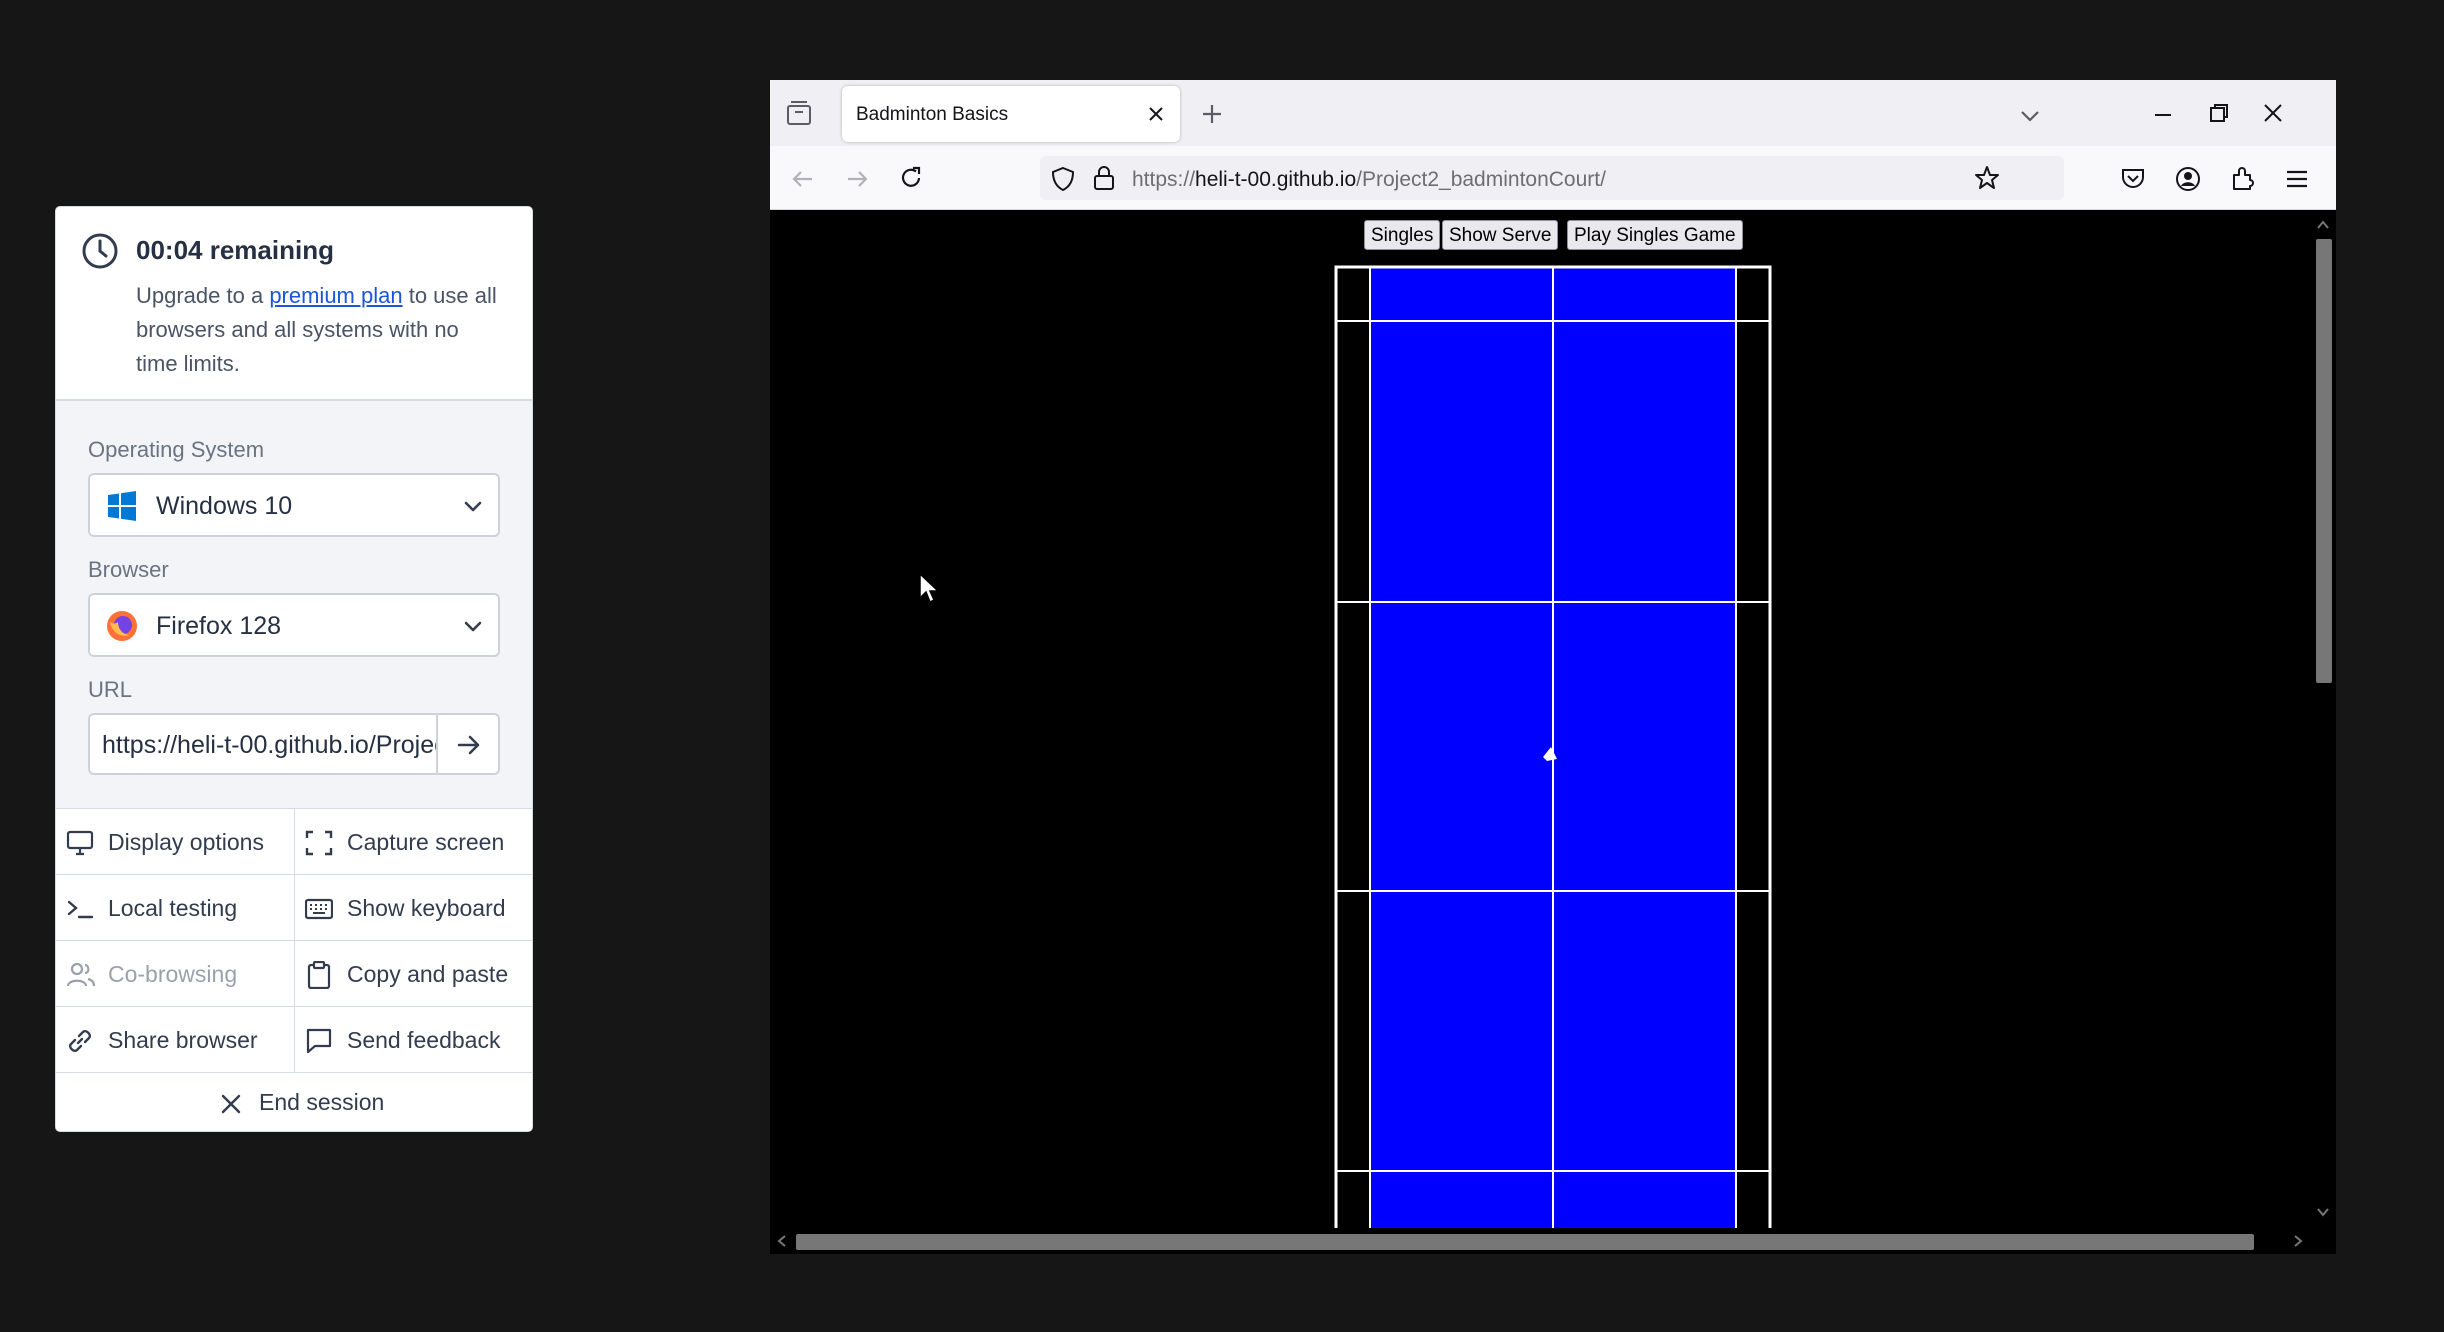 This screenshot has width=2444, height=1332. I want to click on badminton-court, so click(1553, 746).